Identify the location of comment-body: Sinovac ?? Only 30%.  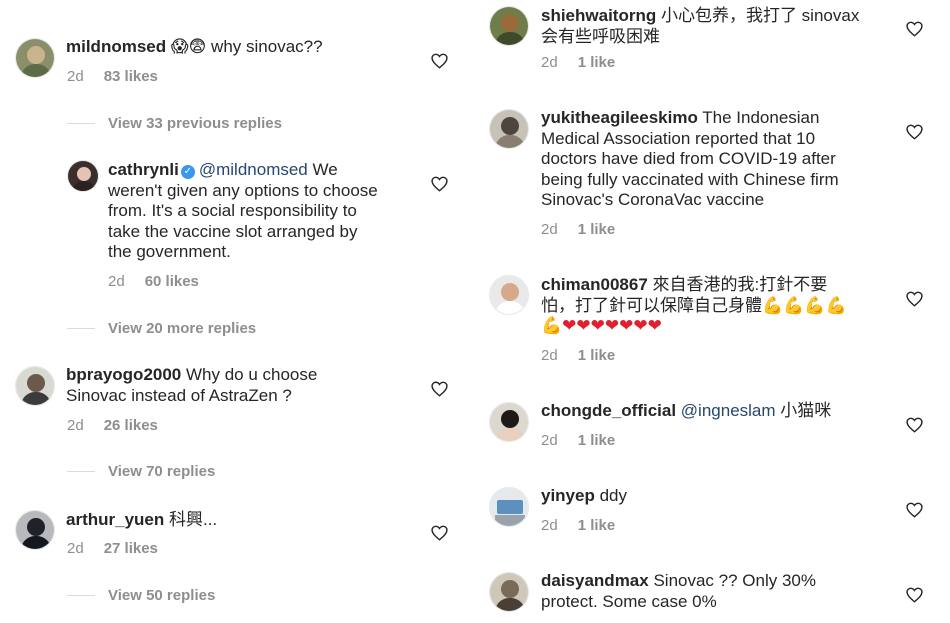
(732, 580).